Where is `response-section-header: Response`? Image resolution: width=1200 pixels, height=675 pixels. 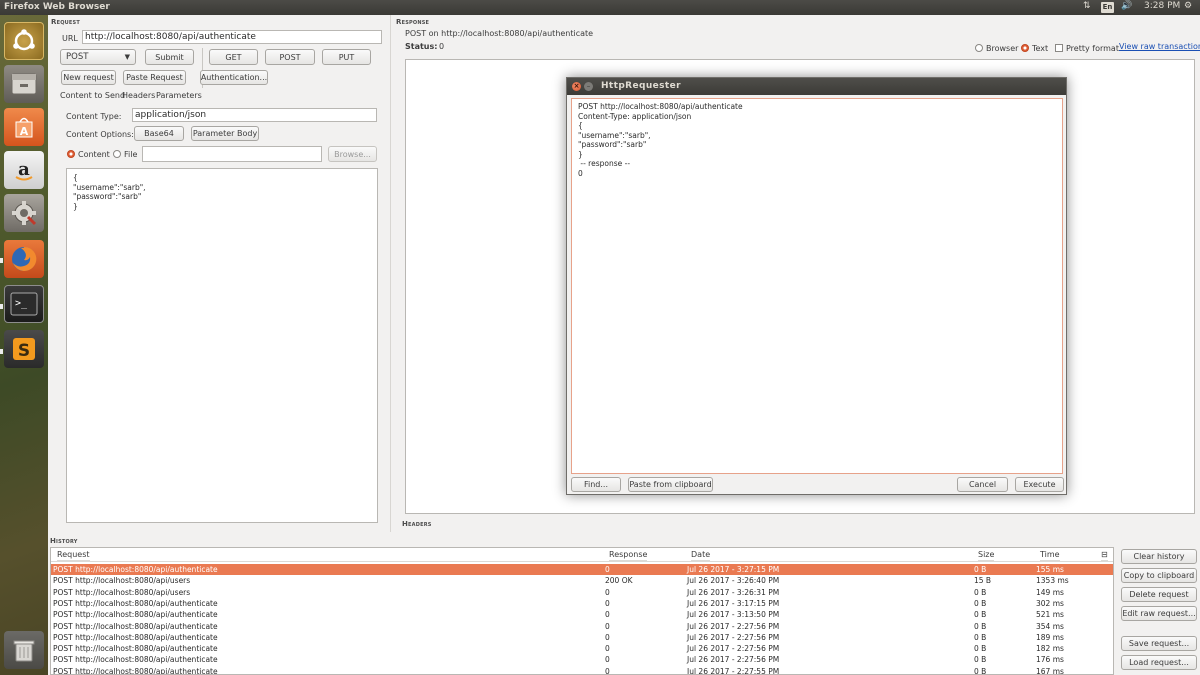 response-section-header: Response is located at coordinates (413, 22).